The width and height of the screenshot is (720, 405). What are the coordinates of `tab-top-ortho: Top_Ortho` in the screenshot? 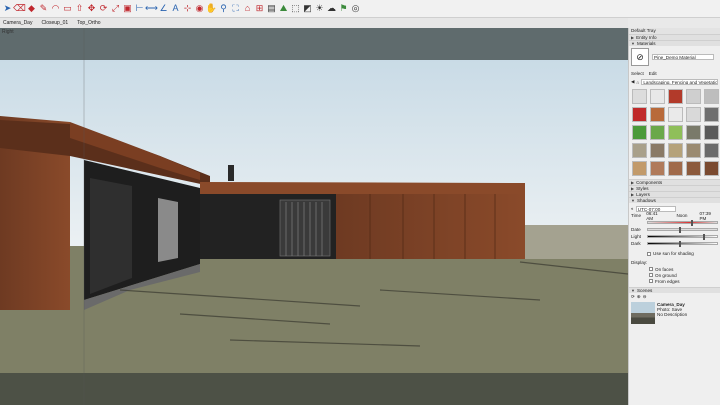 It's located at (88, 23).